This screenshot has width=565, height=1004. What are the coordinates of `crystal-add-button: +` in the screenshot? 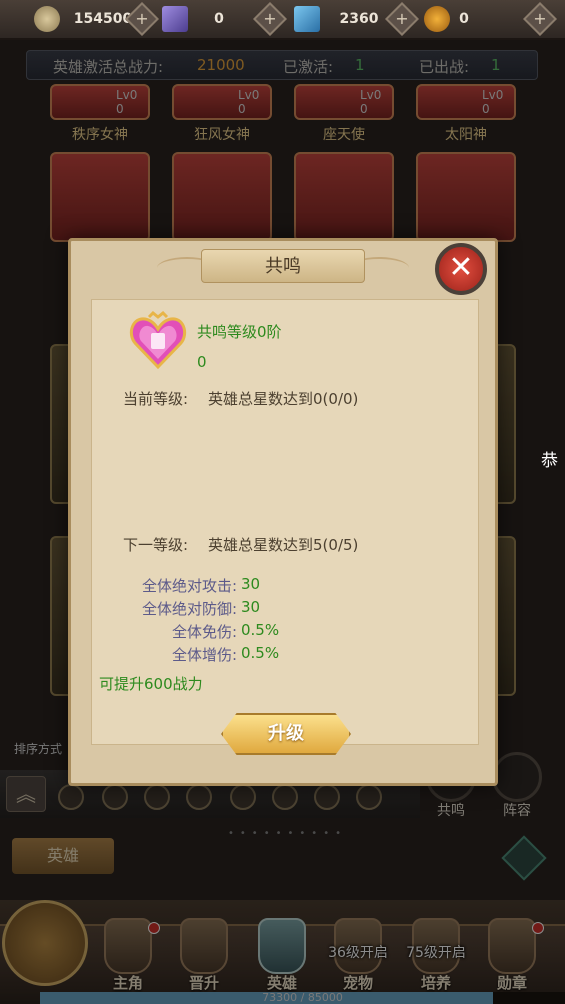 It's located at (270, 19).